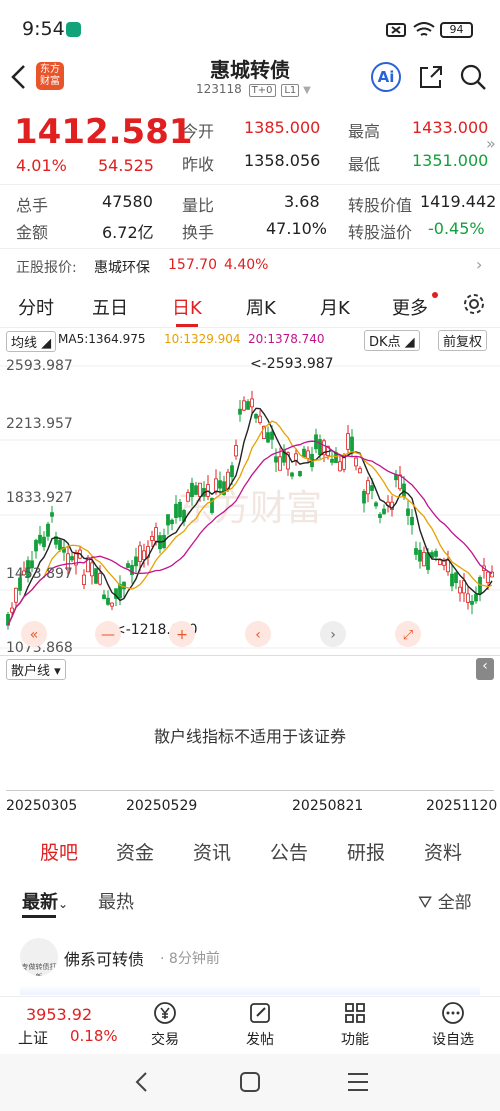 This screenshot has height=1111, width=500. I want to click on zoom-in-icon: +, so click(182, 635).